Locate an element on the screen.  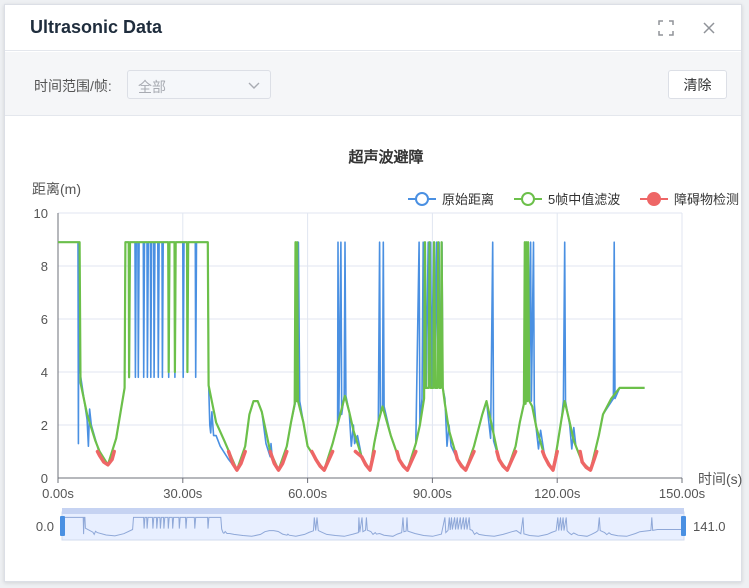
legend-label: 5帧中值滤波 is located at coordinates (584, 199).